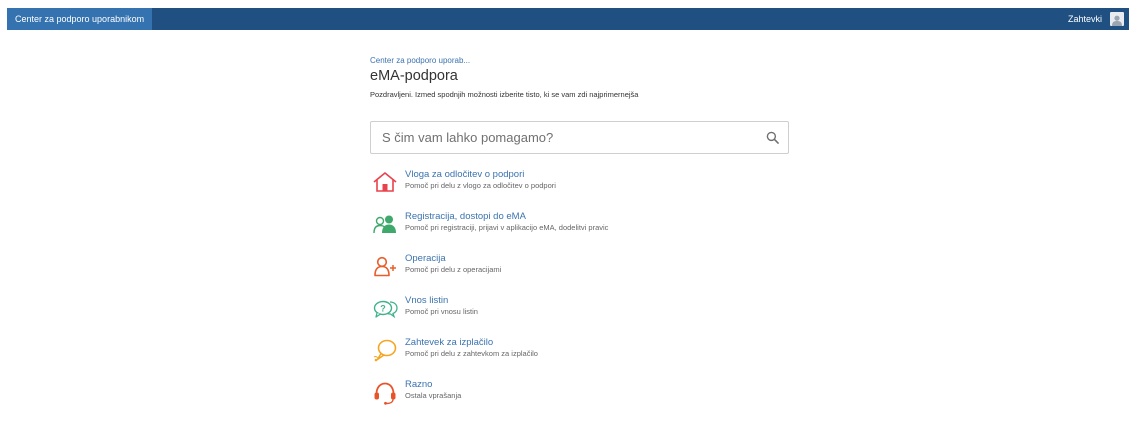 This screenshot has width=1136, height=434. Describe the element at coordinates (433, 395) in the screenshot. I see `request-type-description: Ostala vprašanja` at that location.